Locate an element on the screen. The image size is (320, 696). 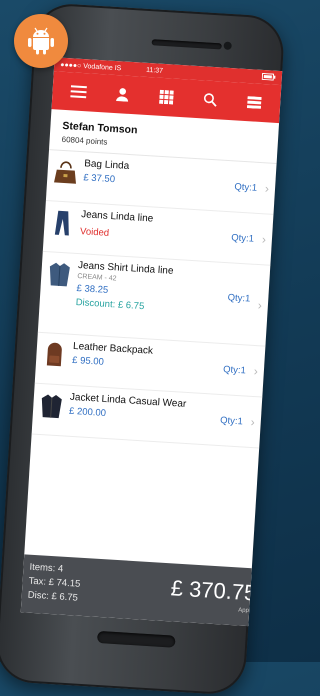
categories-button is located at coordinates (167, 97).